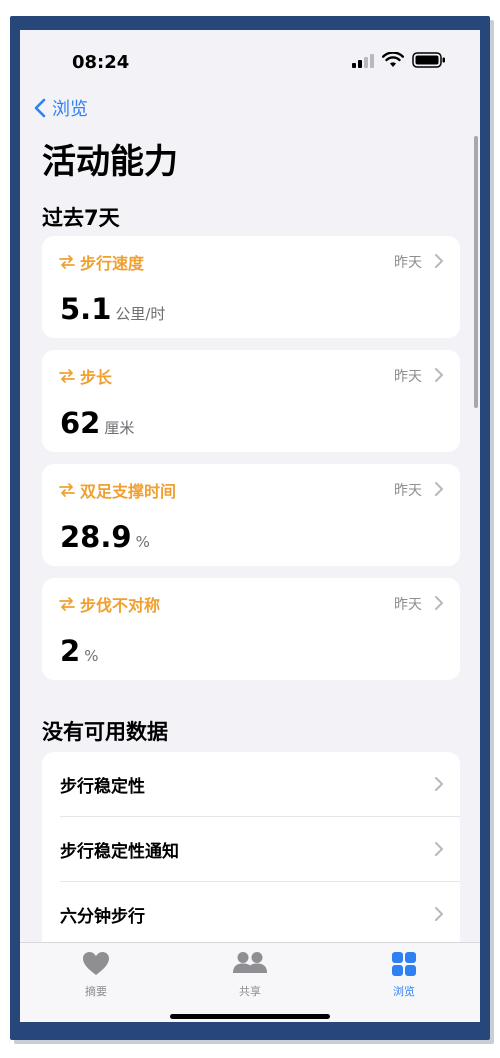 This screenshot has height=1058, width=500. I want to click on scroll-indicator, so click(476, 272).